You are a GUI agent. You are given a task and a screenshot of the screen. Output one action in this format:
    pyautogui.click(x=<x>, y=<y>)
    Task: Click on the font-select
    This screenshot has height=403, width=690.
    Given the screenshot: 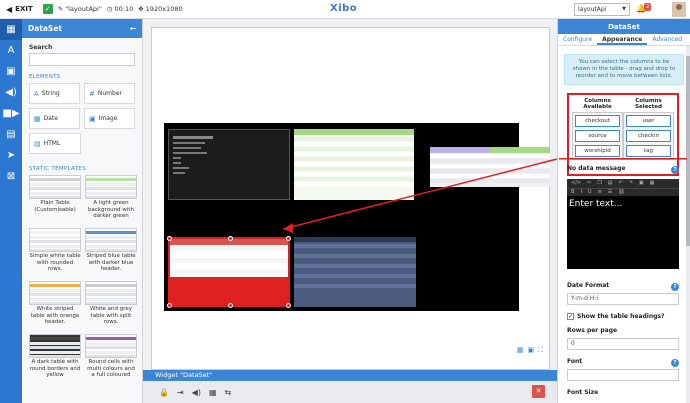 What is the action you would take?
    pyautogui.click(x=623, y=375)
    